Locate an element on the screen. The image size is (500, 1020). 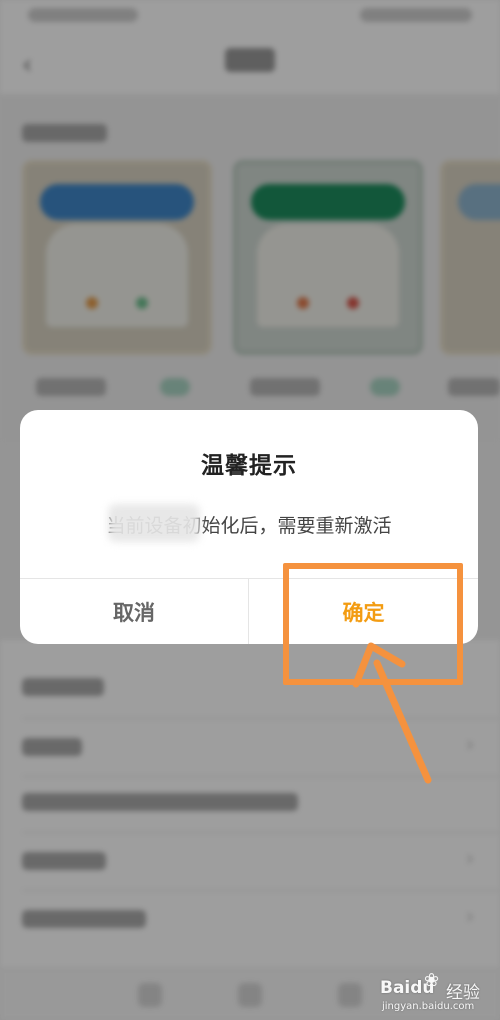
paw-icon: ❀ is located at coordinates (432, 980).